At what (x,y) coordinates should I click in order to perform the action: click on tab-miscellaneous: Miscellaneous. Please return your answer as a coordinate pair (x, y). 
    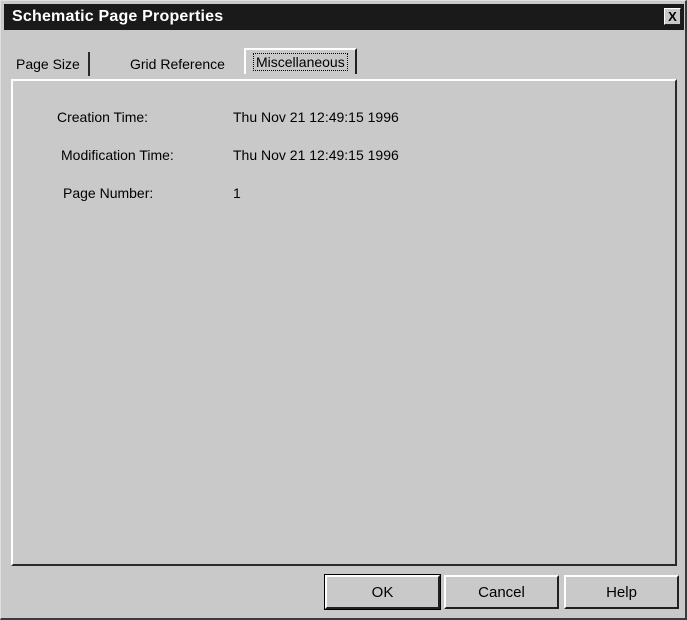
    Looking at the image, I should click on (300, 61).